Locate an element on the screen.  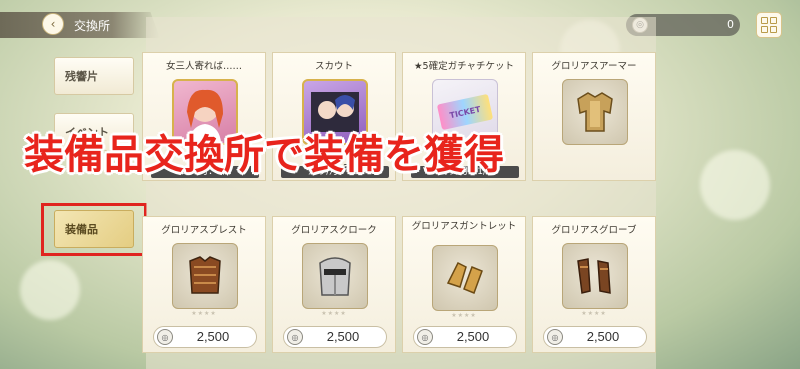
back-button: ‹ is located at coordinates (53, 24).